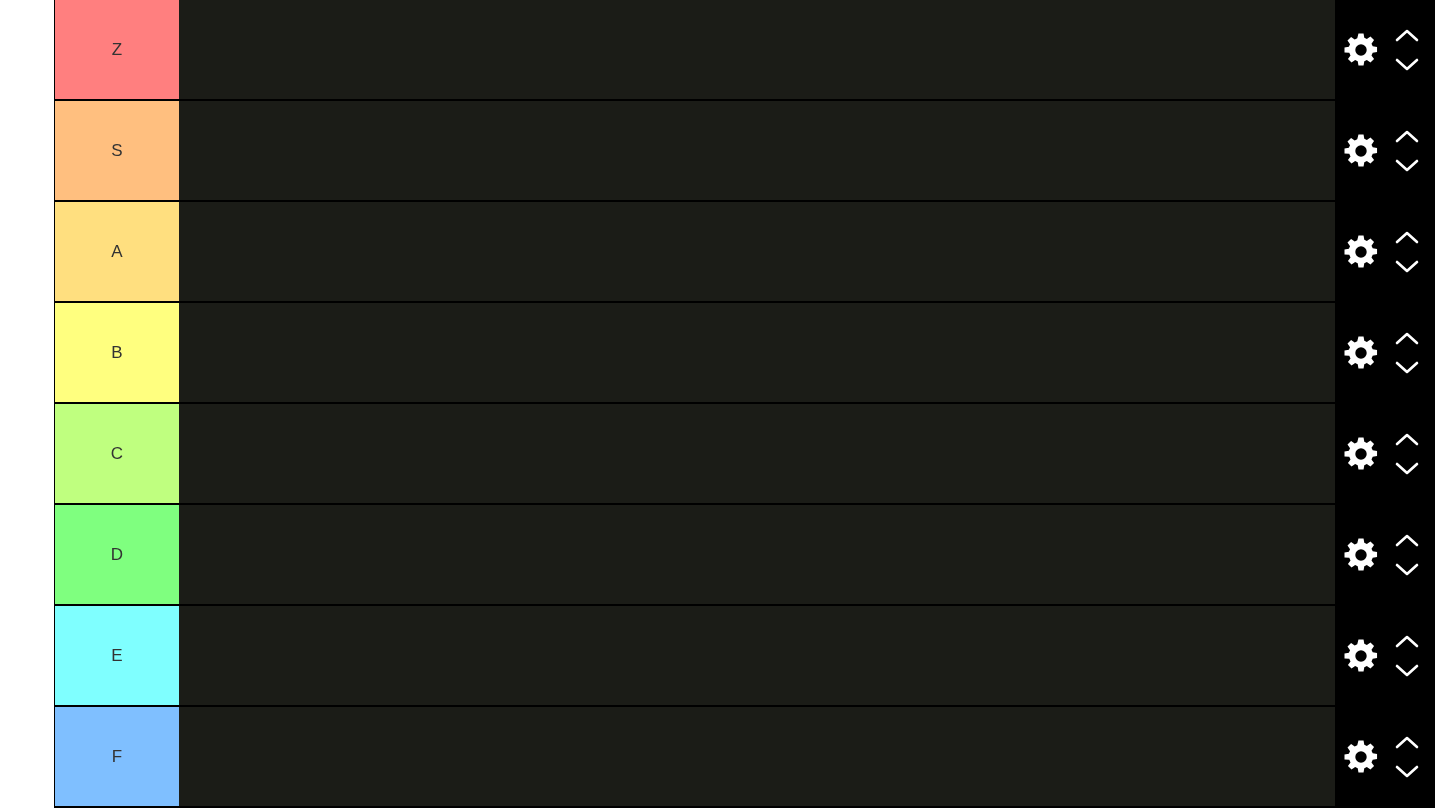 The height and width of the screenshot is (810, 1440). Describe the element at coordinates (117, 251) in the screenshot. I see `tier-label: A` at that location.